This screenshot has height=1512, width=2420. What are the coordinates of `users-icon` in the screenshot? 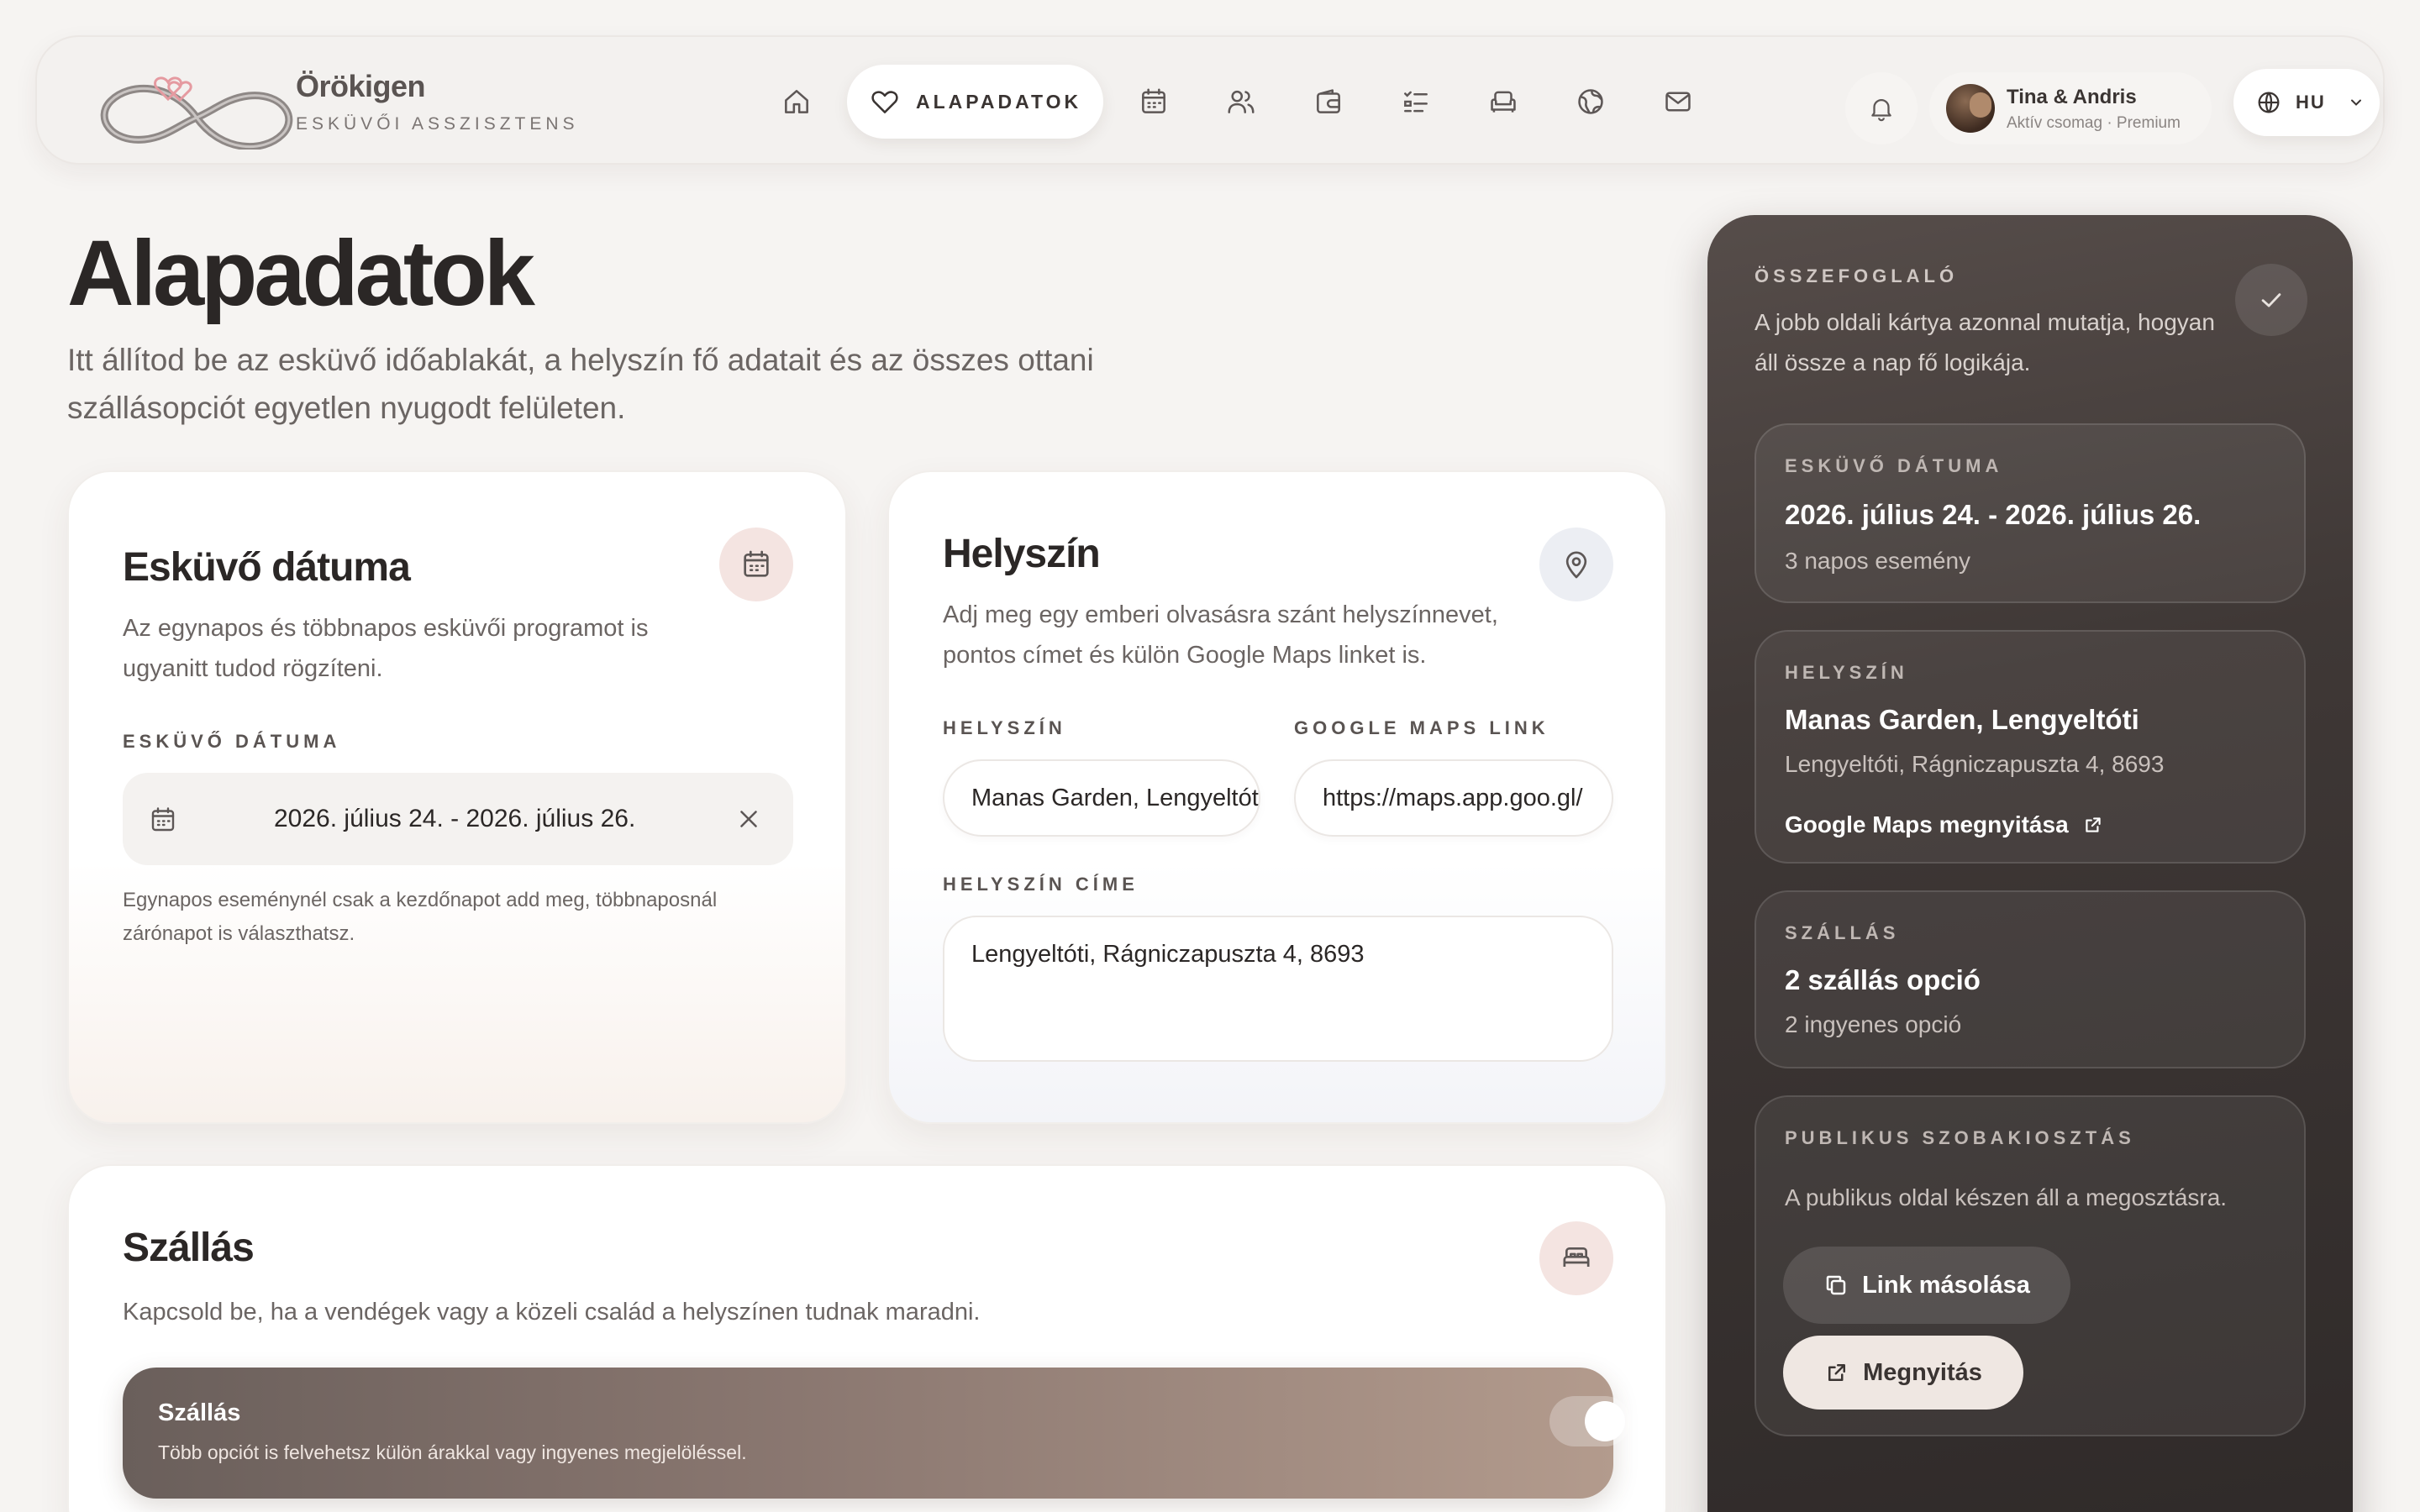 It's located at (1241, 101).